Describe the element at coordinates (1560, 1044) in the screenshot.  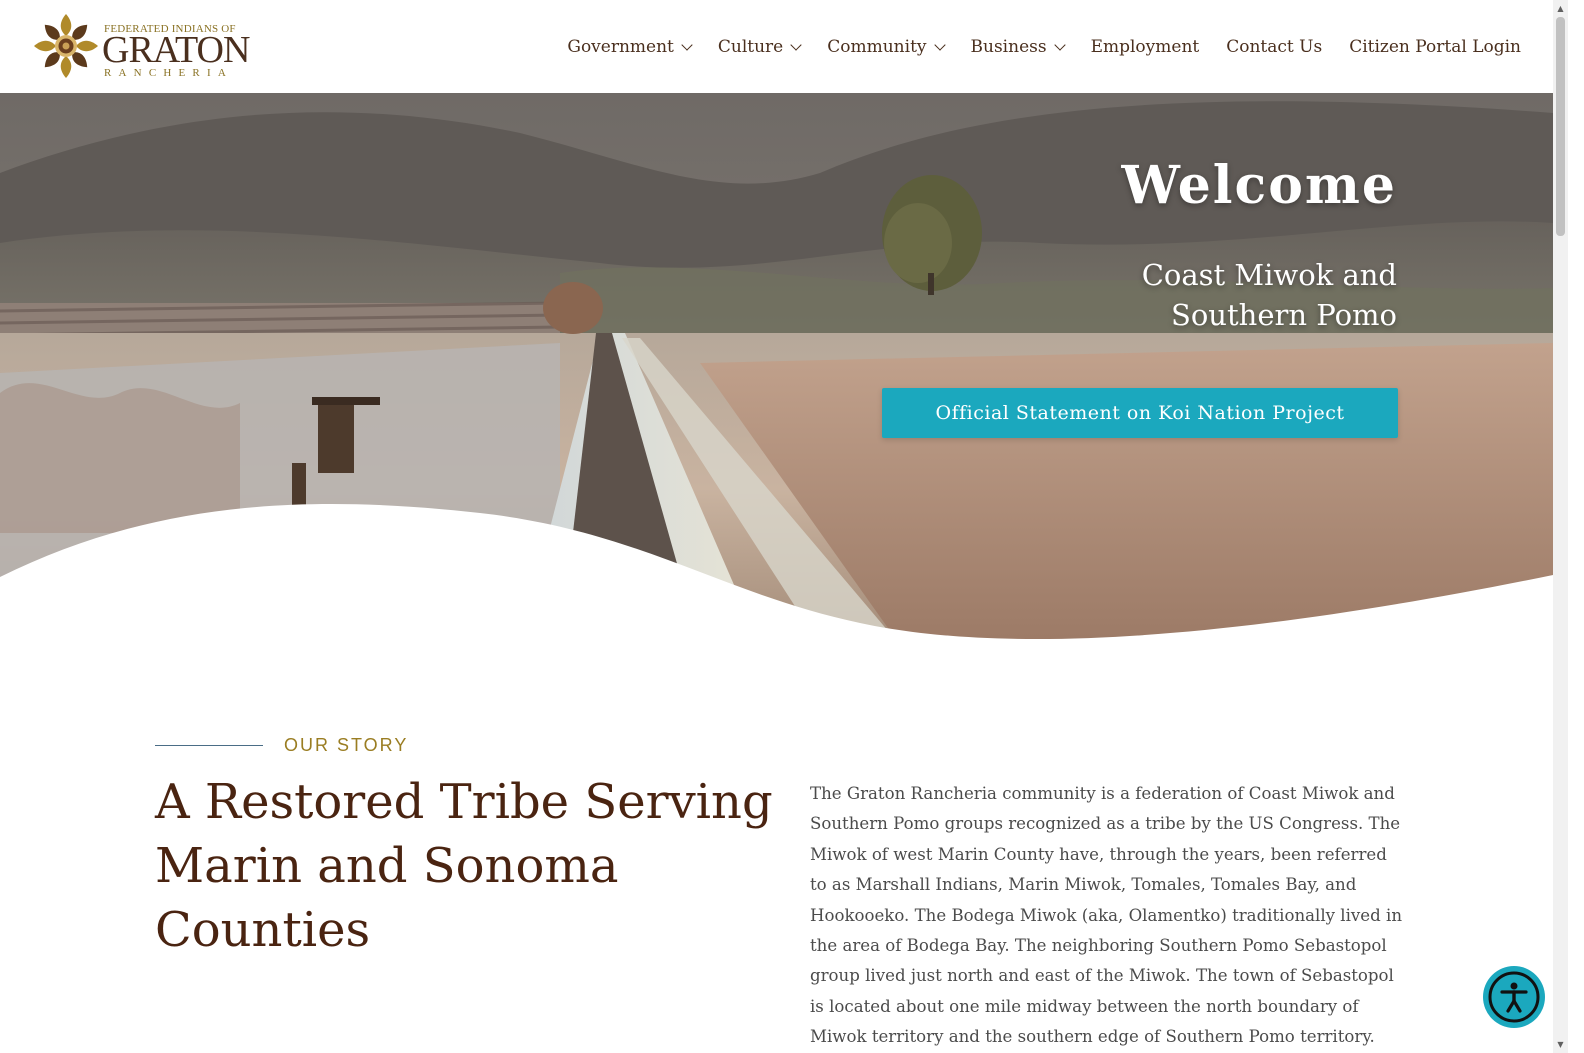
I see `scroll-down-icon: ▼` at that location.